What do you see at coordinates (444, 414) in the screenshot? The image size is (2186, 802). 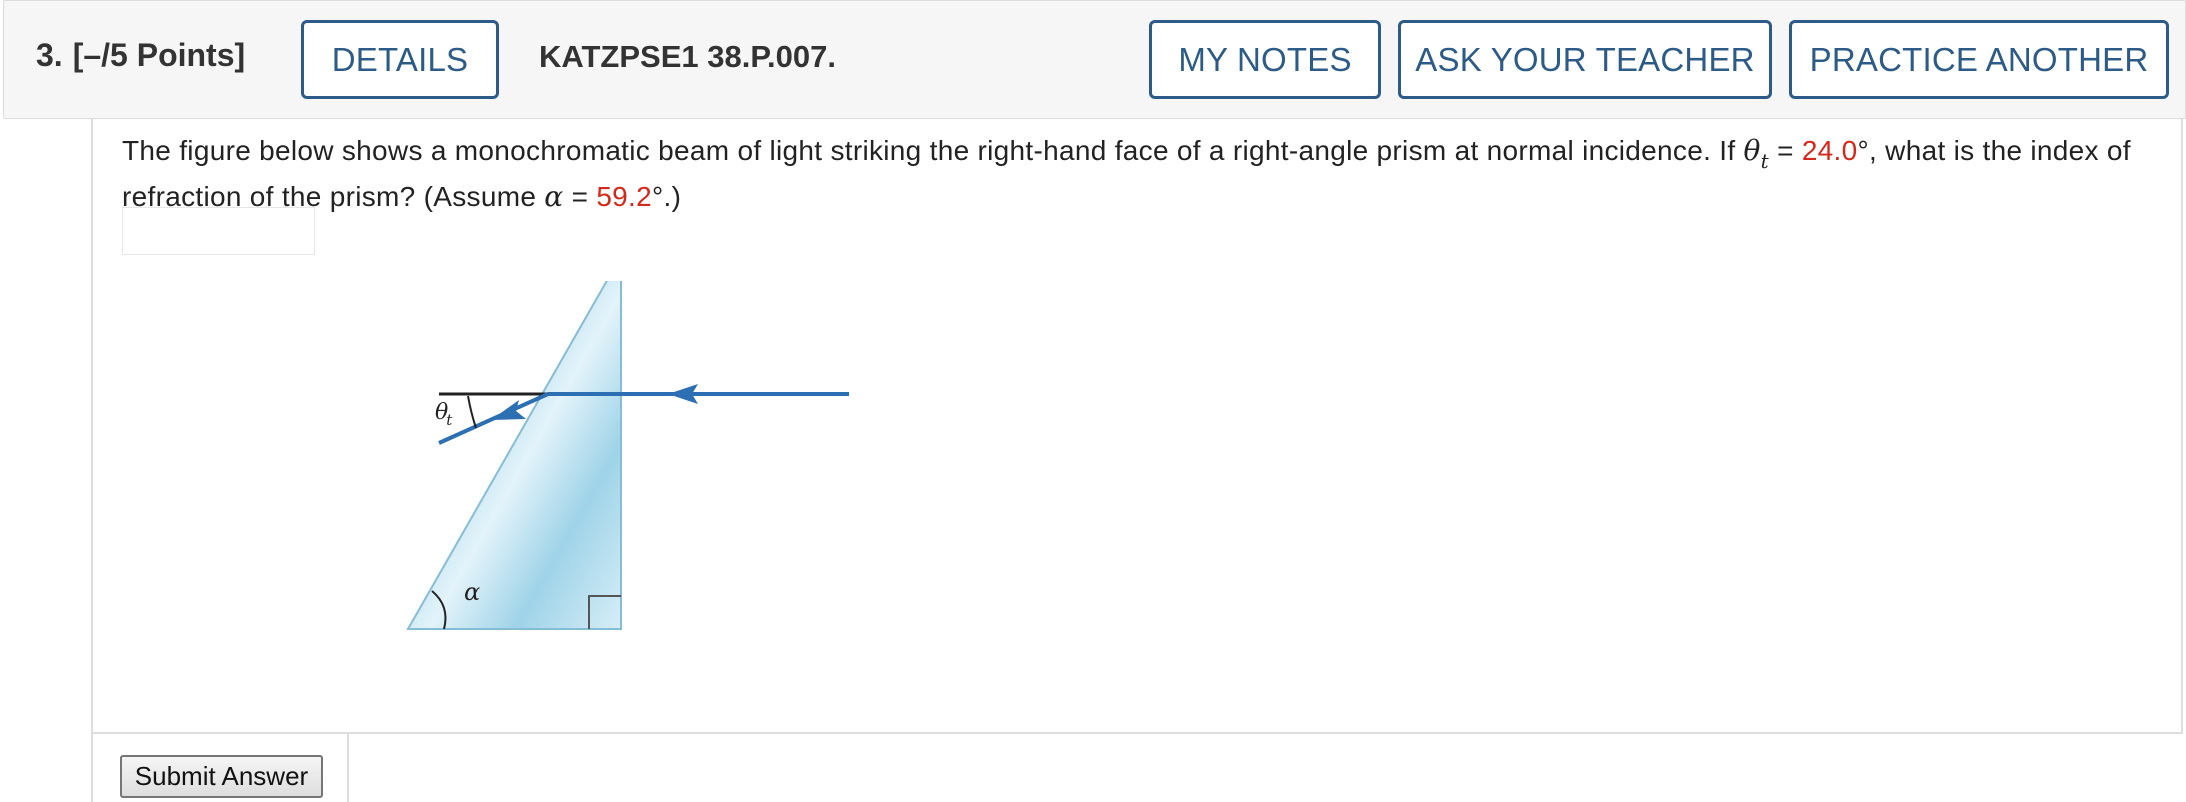 I see `figure-theta-label: θt` at bounding box center [444, 414].